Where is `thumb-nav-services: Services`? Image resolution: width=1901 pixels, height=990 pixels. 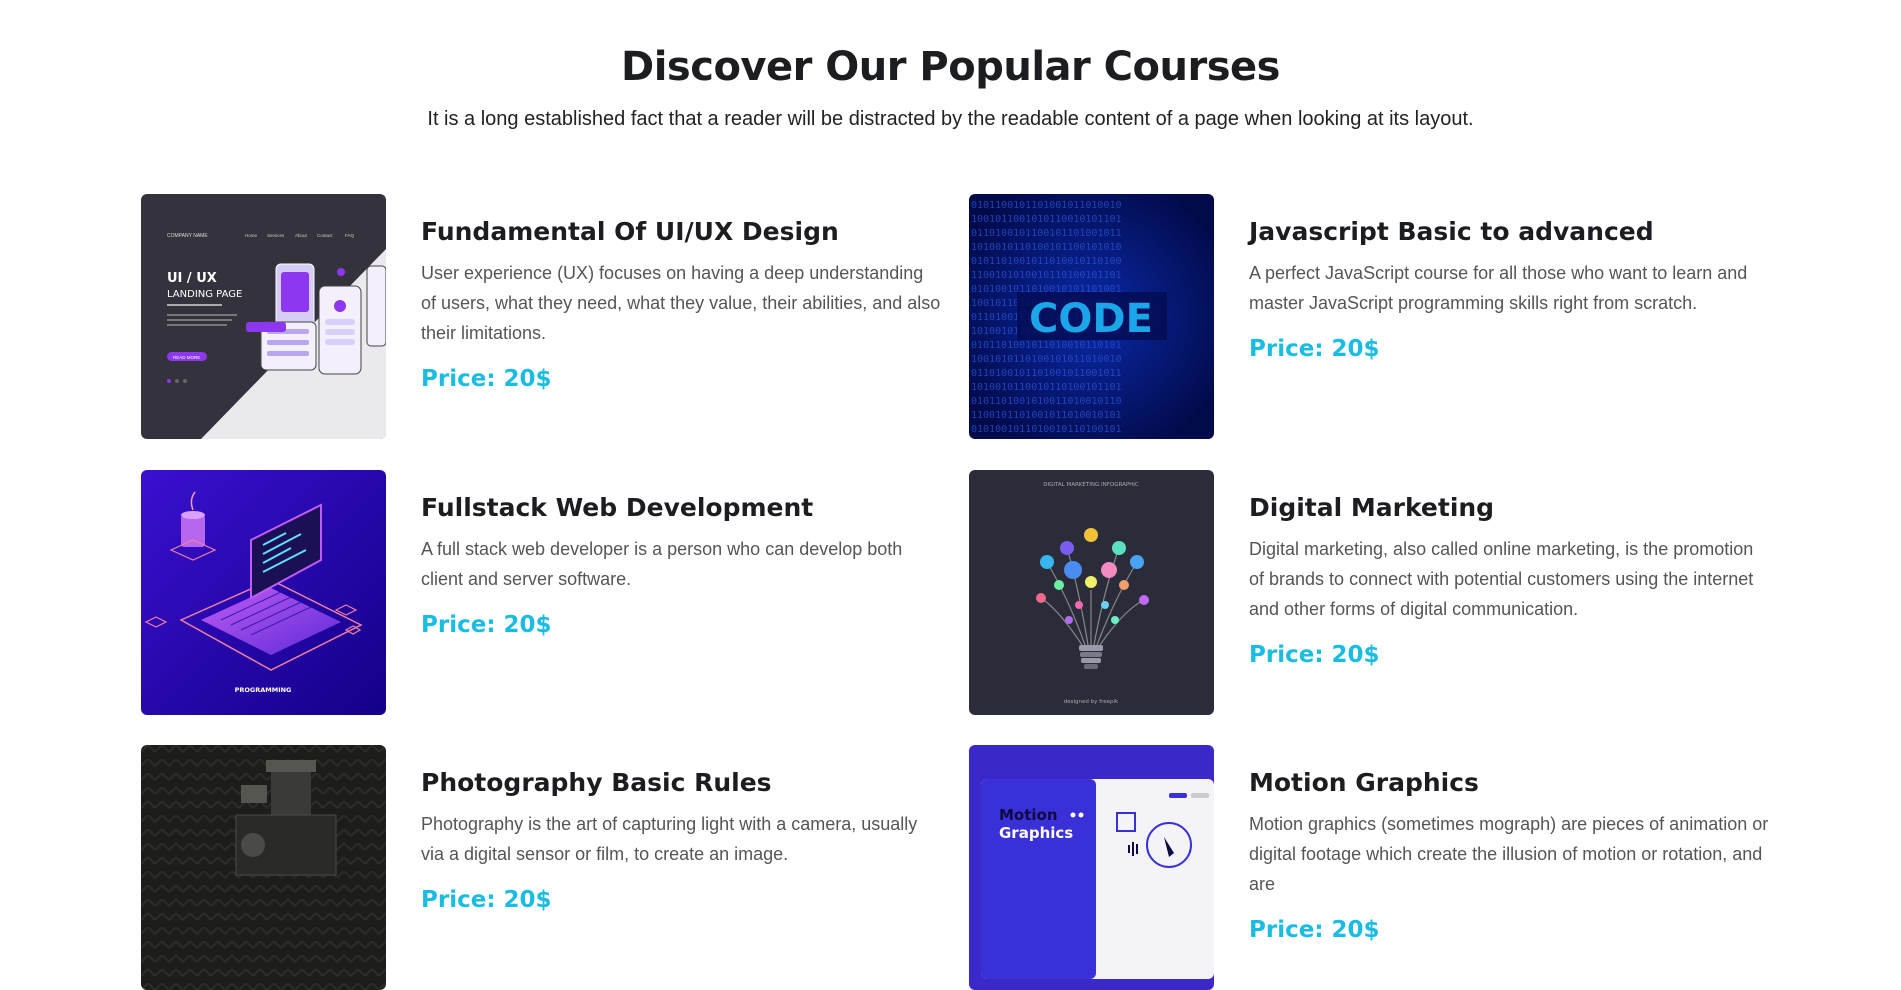
thumb-nav-services: Services is located at coordinates (276, 235).